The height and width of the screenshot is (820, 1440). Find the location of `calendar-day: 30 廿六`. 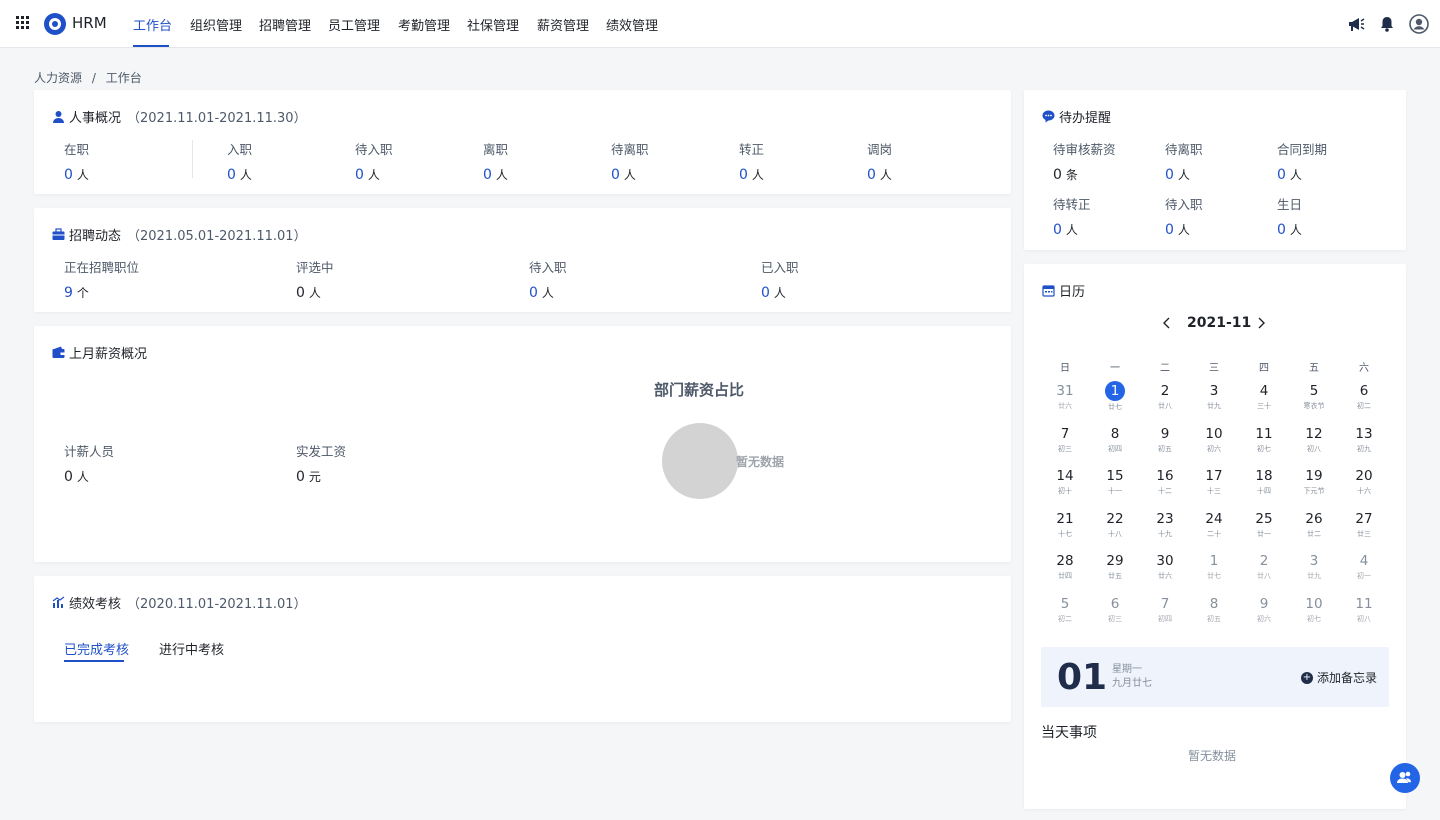

calendar-day: 30 廿六 is located at coordinates (1165, 570).